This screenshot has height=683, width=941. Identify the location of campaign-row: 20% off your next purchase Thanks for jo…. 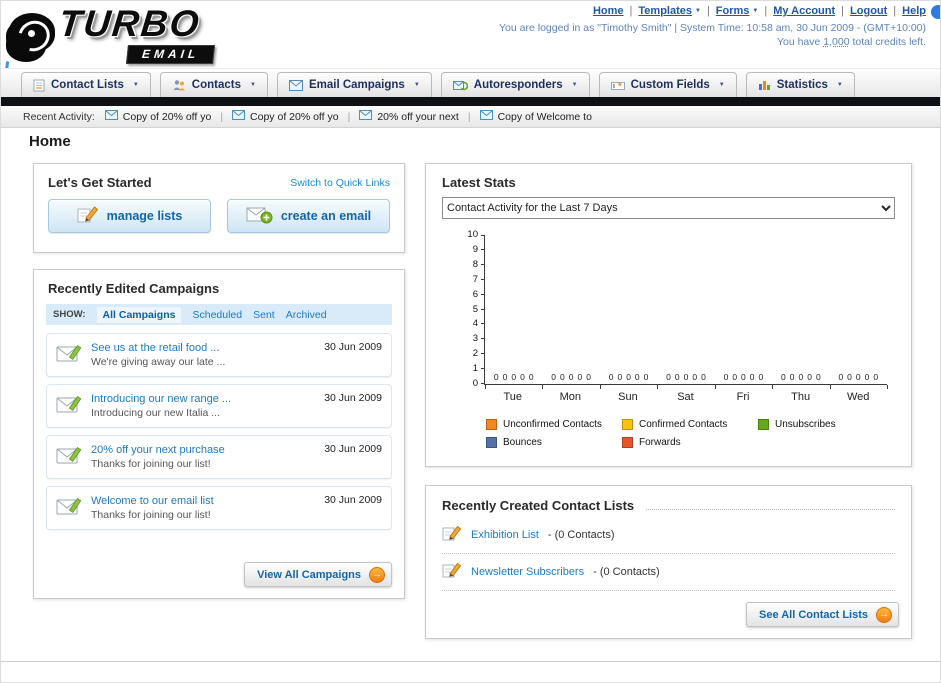
(219, 457).